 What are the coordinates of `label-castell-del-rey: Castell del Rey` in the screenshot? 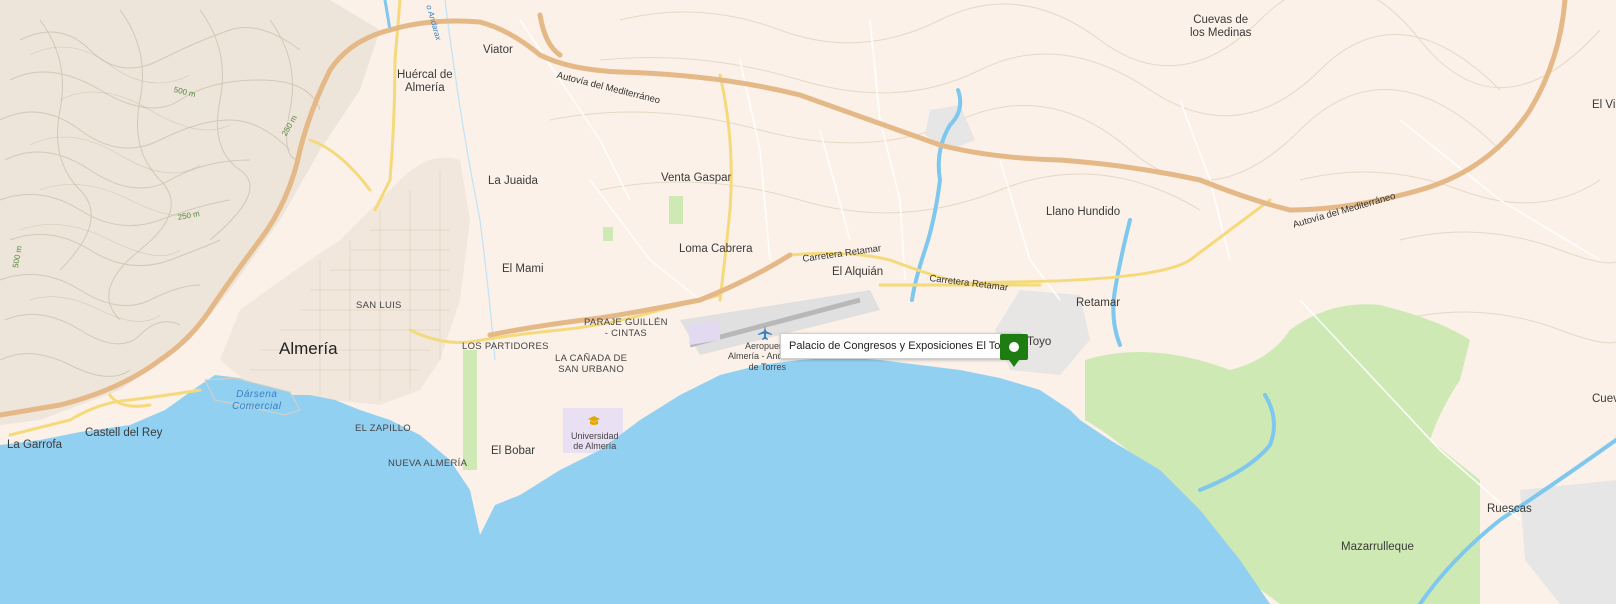 It's located at (124, 433).